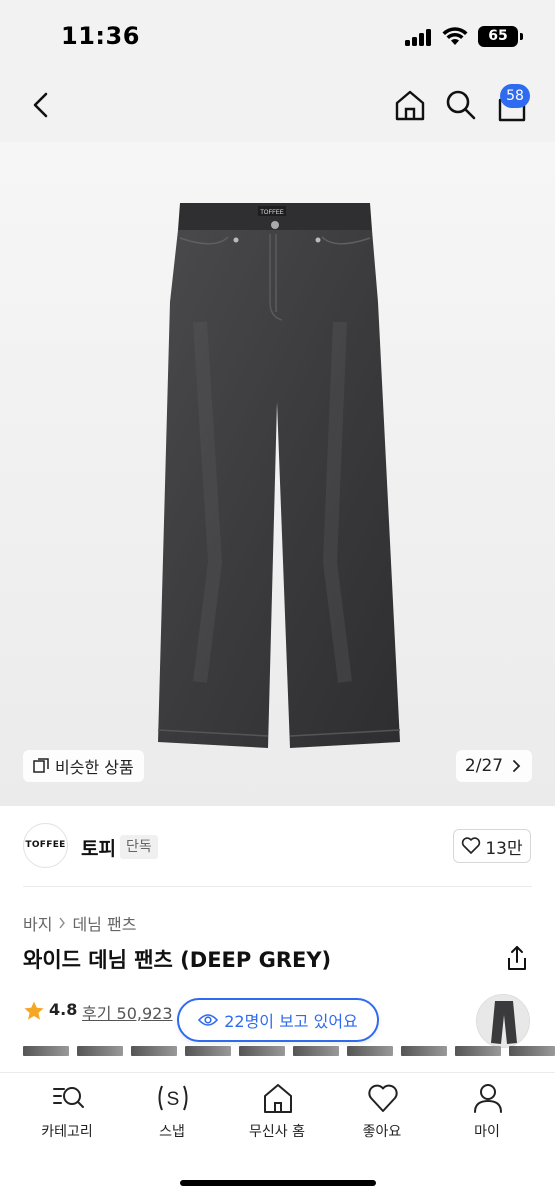  I want to click on product-title: 와이드 데님 팬츠 (DEEP GREY), so click(177, 960).